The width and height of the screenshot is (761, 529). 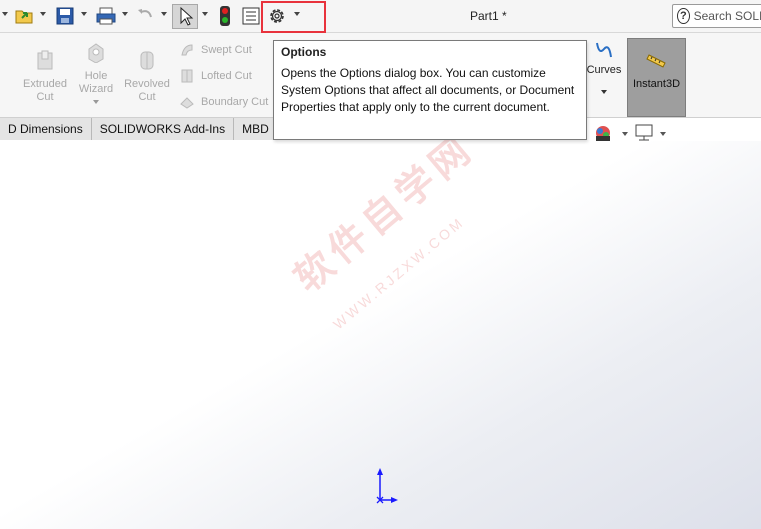 I want to click on swept-cut-tool: Swept Cut, so click(x=215, y=50).